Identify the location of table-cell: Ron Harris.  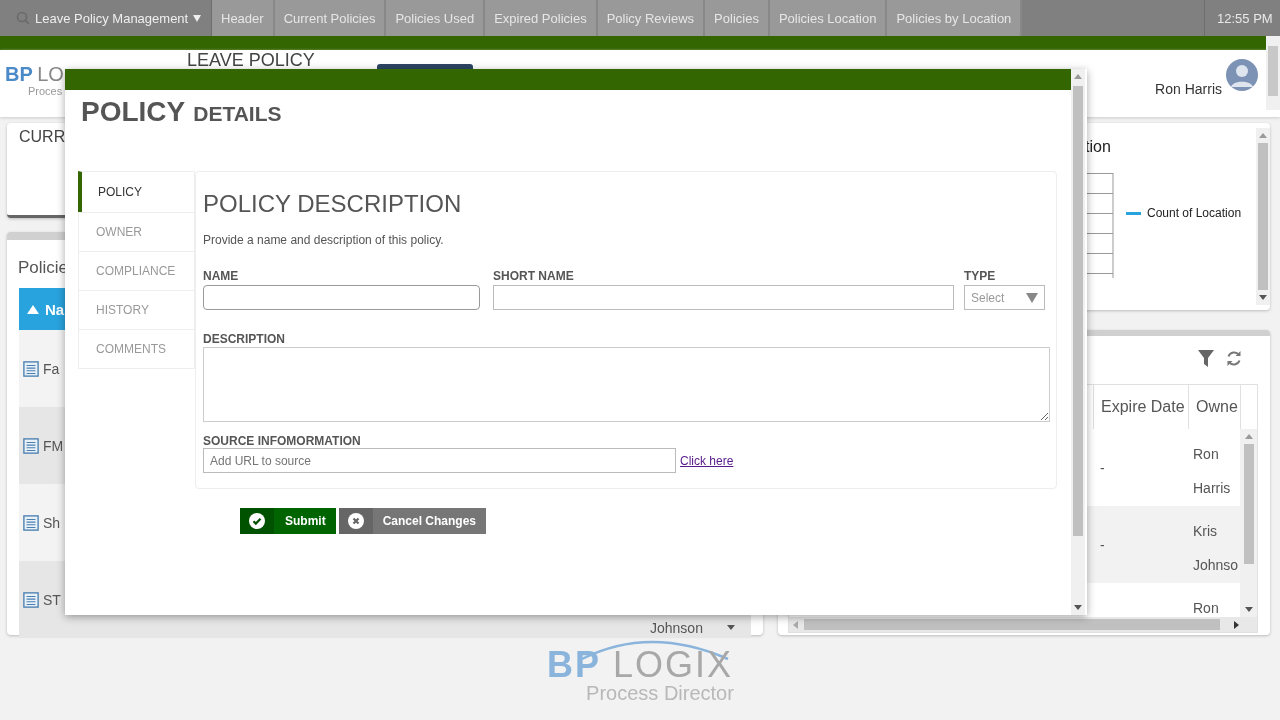
(1212, 471).